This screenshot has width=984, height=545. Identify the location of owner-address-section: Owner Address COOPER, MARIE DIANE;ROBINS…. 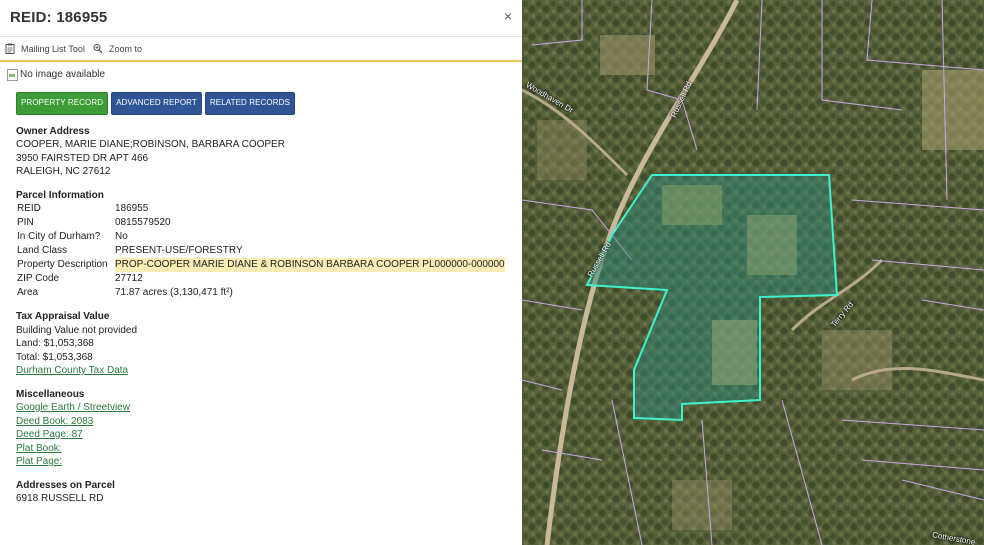
(261, 152).